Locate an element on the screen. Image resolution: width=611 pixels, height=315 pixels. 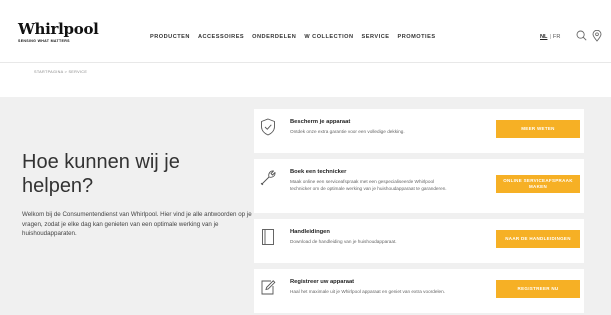
meer-weten-button: MEER WETEN is located at coordinates (538, 129).